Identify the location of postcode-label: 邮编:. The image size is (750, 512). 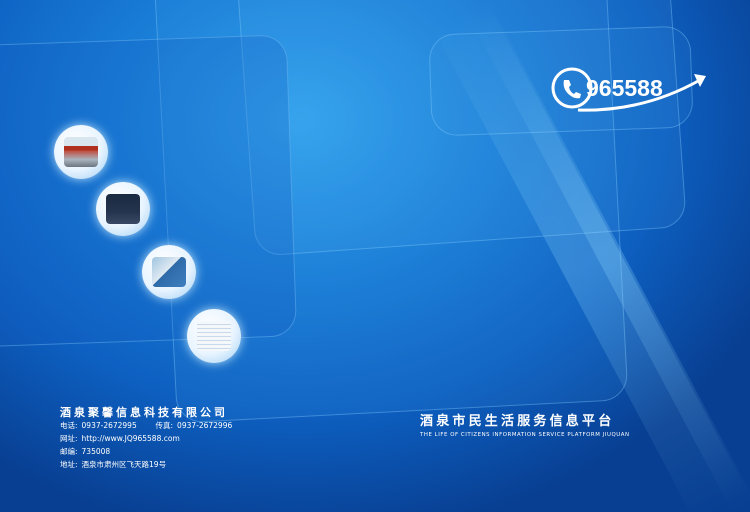
(69, 451).